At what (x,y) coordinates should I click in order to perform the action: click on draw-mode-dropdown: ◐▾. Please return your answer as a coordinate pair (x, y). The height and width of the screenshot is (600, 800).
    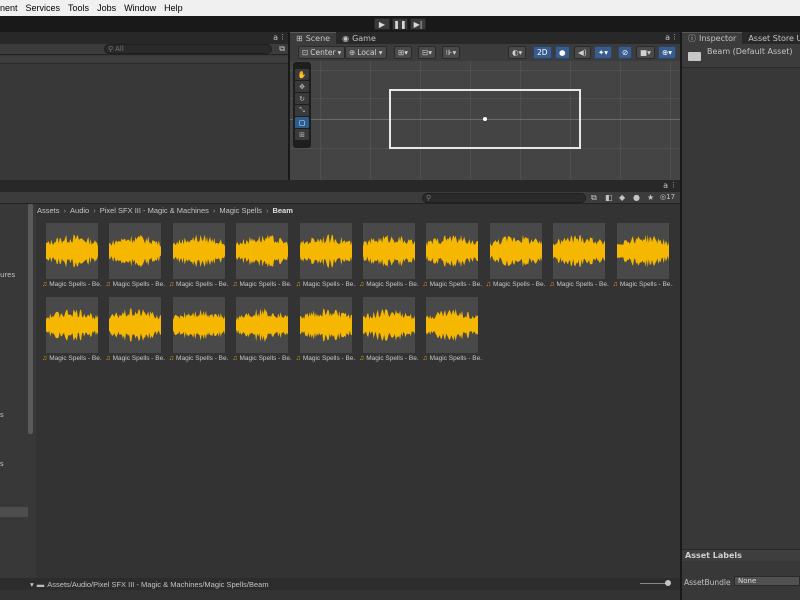
    Looking at the image, I should click on (517, 52).